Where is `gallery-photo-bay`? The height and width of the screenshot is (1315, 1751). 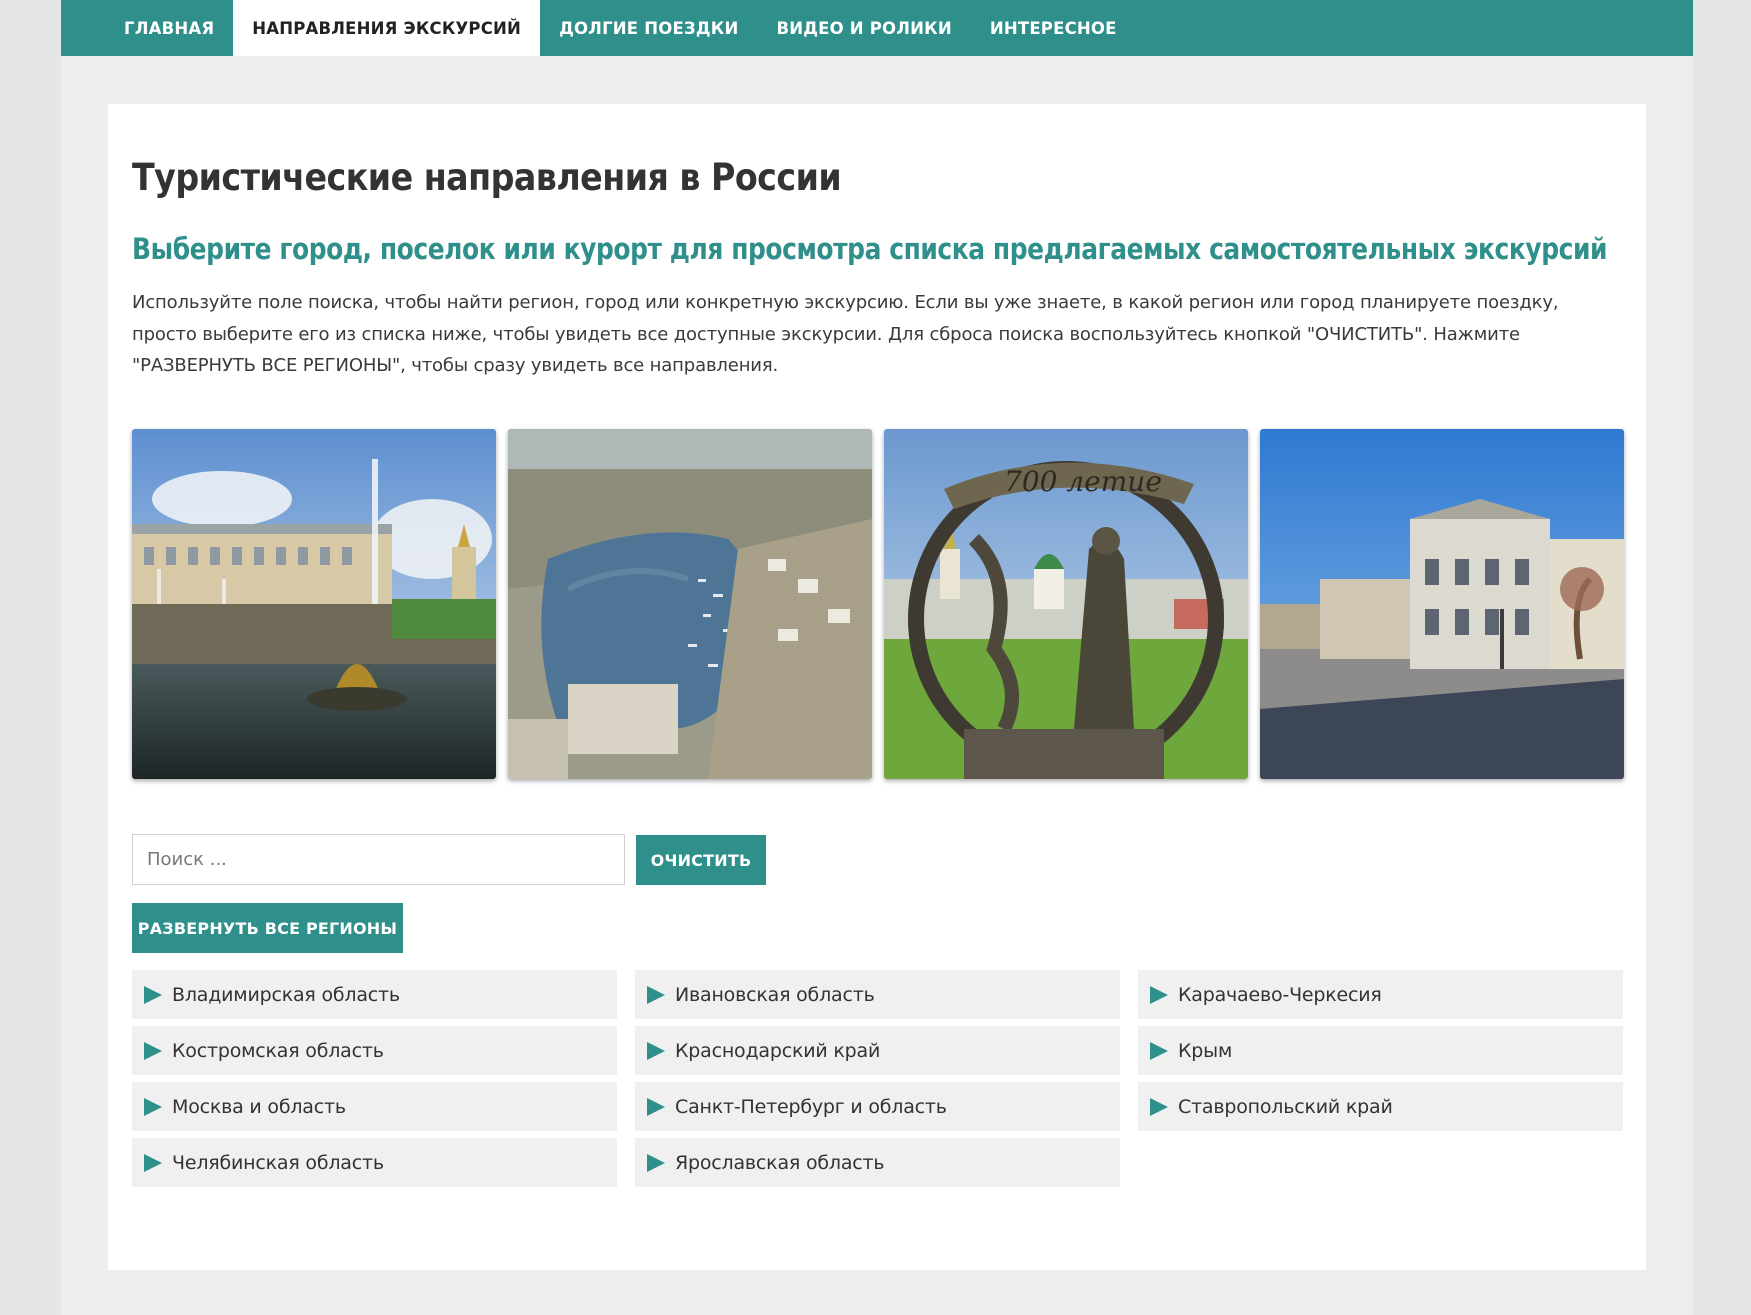
gallery-photo-bay is located at coordinates (690, 604).